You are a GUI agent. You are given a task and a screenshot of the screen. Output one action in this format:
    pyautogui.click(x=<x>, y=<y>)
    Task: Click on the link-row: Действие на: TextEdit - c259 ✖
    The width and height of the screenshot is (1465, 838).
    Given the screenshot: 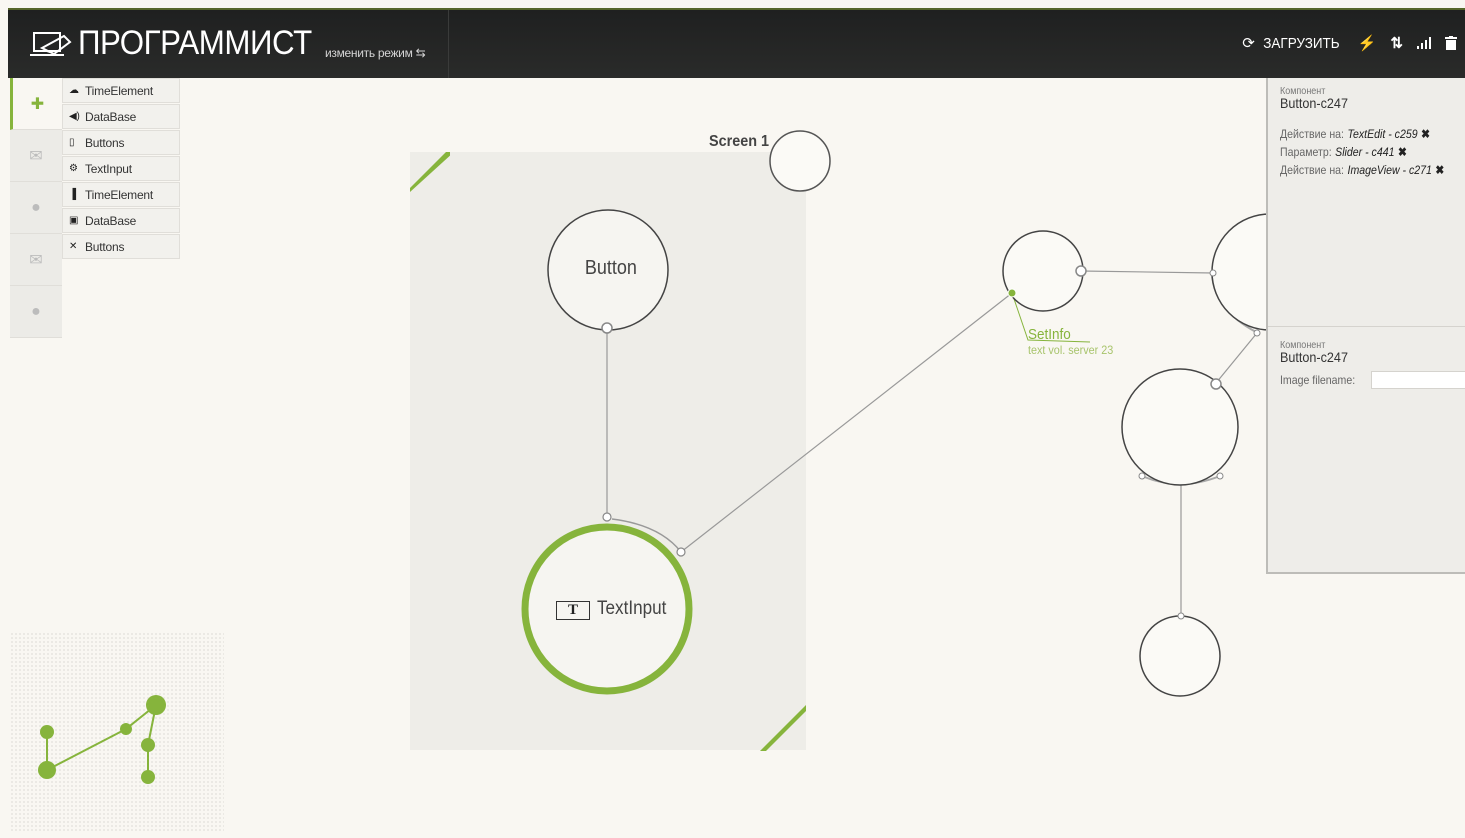 What is the action you would take?
    pyautogui.click(x=1361, y=134)
    